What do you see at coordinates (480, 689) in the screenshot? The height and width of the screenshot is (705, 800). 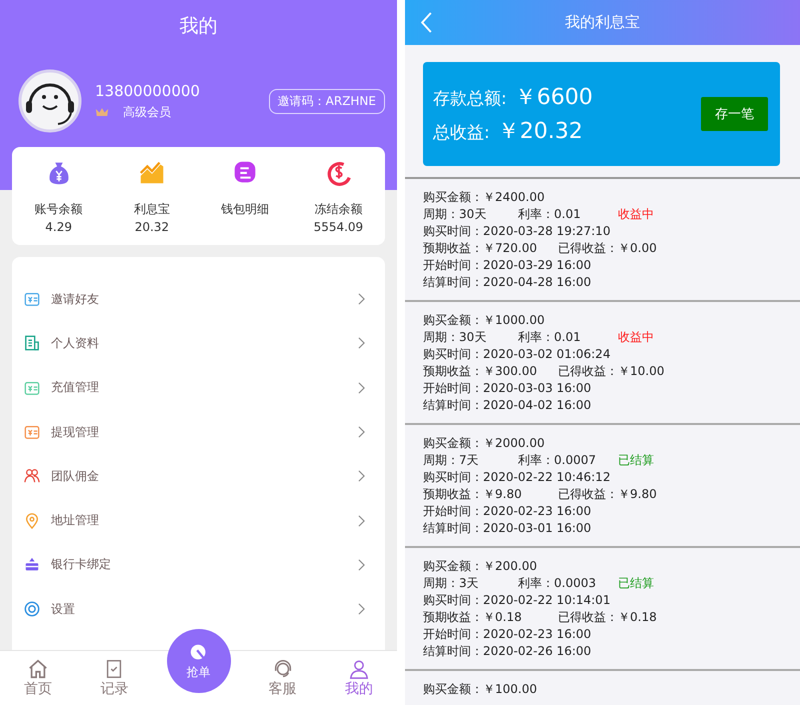 I see `record-text: 购买金额：￥100.00` at bounding box center [480, 689].